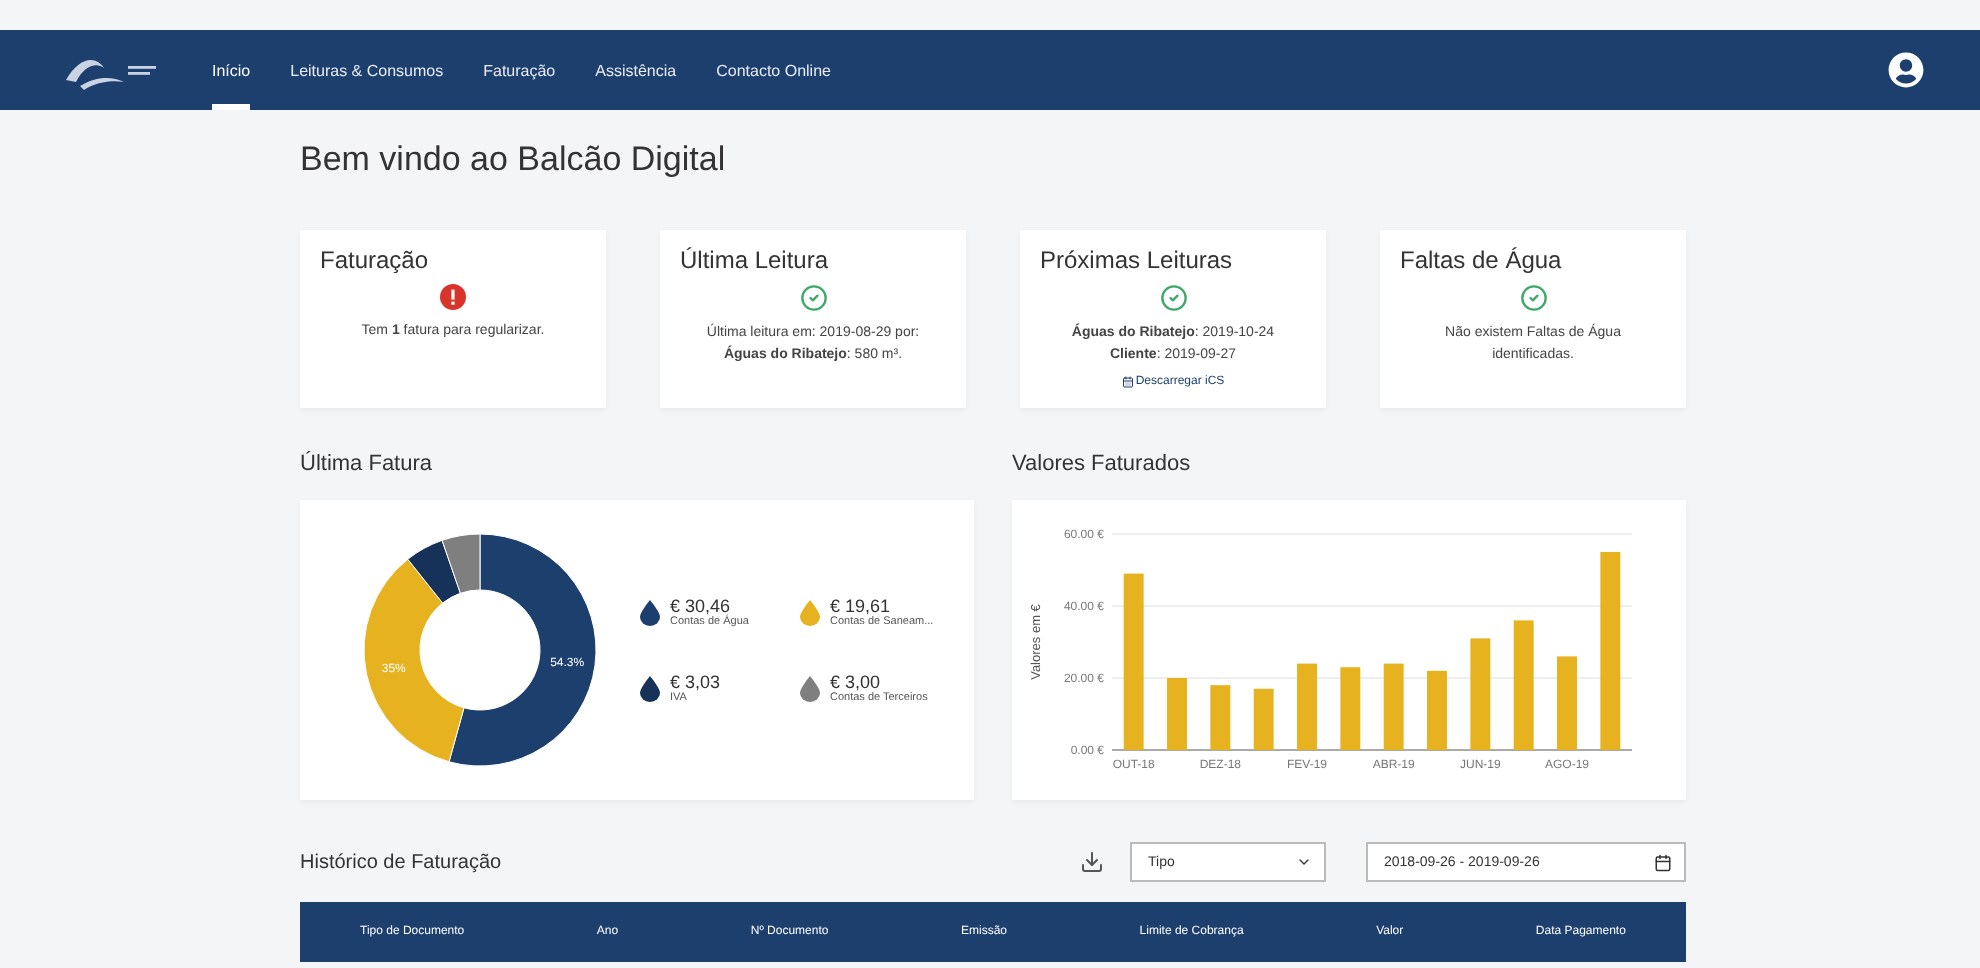 The height and width of the screenshot is (968, 1980). I want to click on legend-amount: € 3,03, so click(695, 682).